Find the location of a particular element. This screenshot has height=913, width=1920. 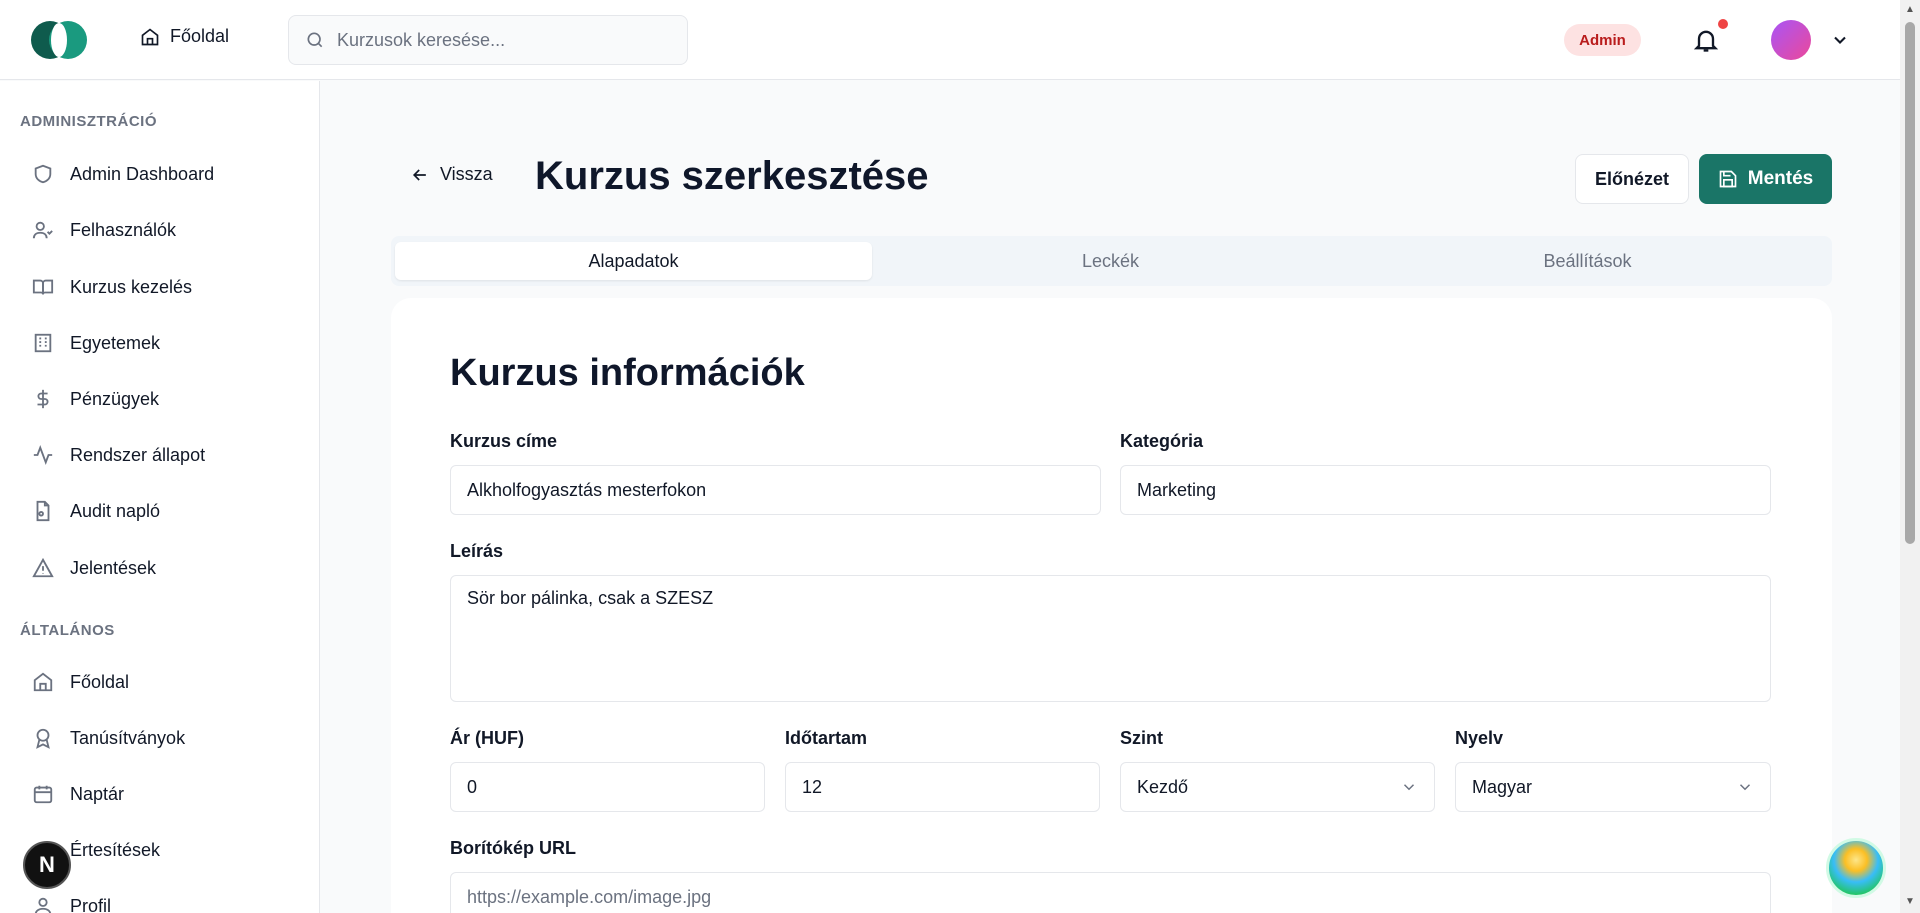

sidebar-item-label: Felhasználók is located at coordinates (123, 229).